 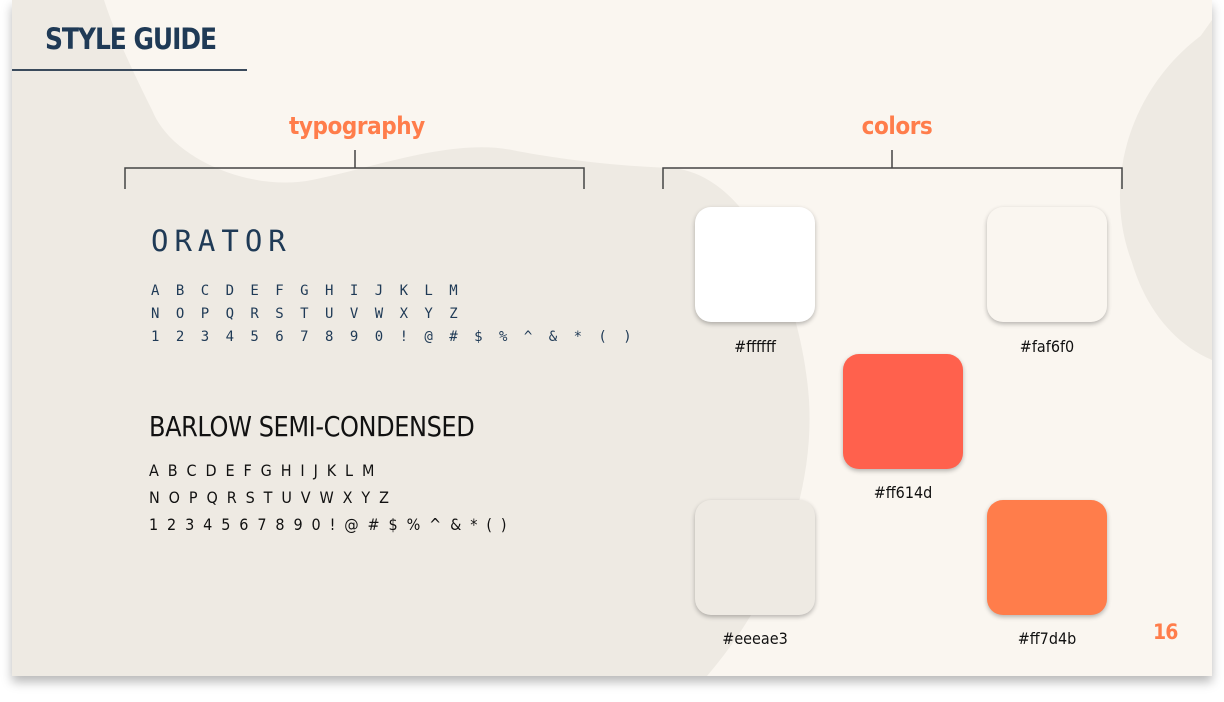 What do you see at coordinates (1165, 632) in the screenshot?
I see `page-number: 16` at bounding box center [1165, 632].